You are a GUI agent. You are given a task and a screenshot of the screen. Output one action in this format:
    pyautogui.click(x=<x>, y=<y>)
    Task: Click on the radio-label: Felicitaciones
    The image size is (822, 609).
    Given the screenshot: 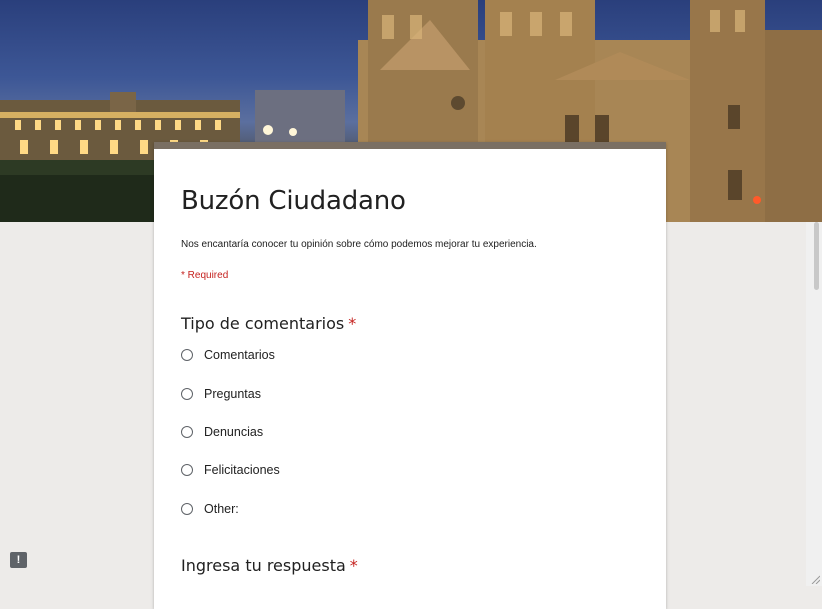 What is the action you would take?
    pyautogui.click(x=242, y=470)
    